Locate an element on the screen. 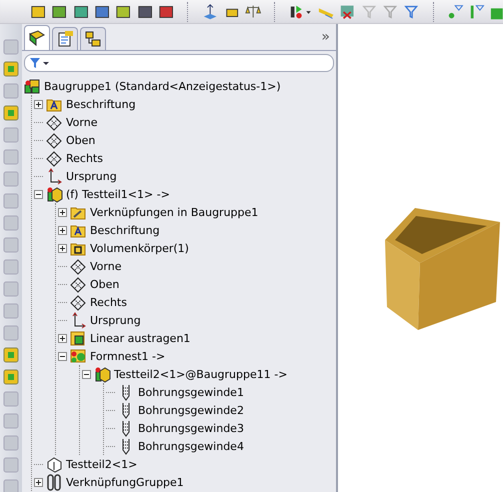  tree-item: Bohrungsgewinde1 is located at coordinates (191, 392).